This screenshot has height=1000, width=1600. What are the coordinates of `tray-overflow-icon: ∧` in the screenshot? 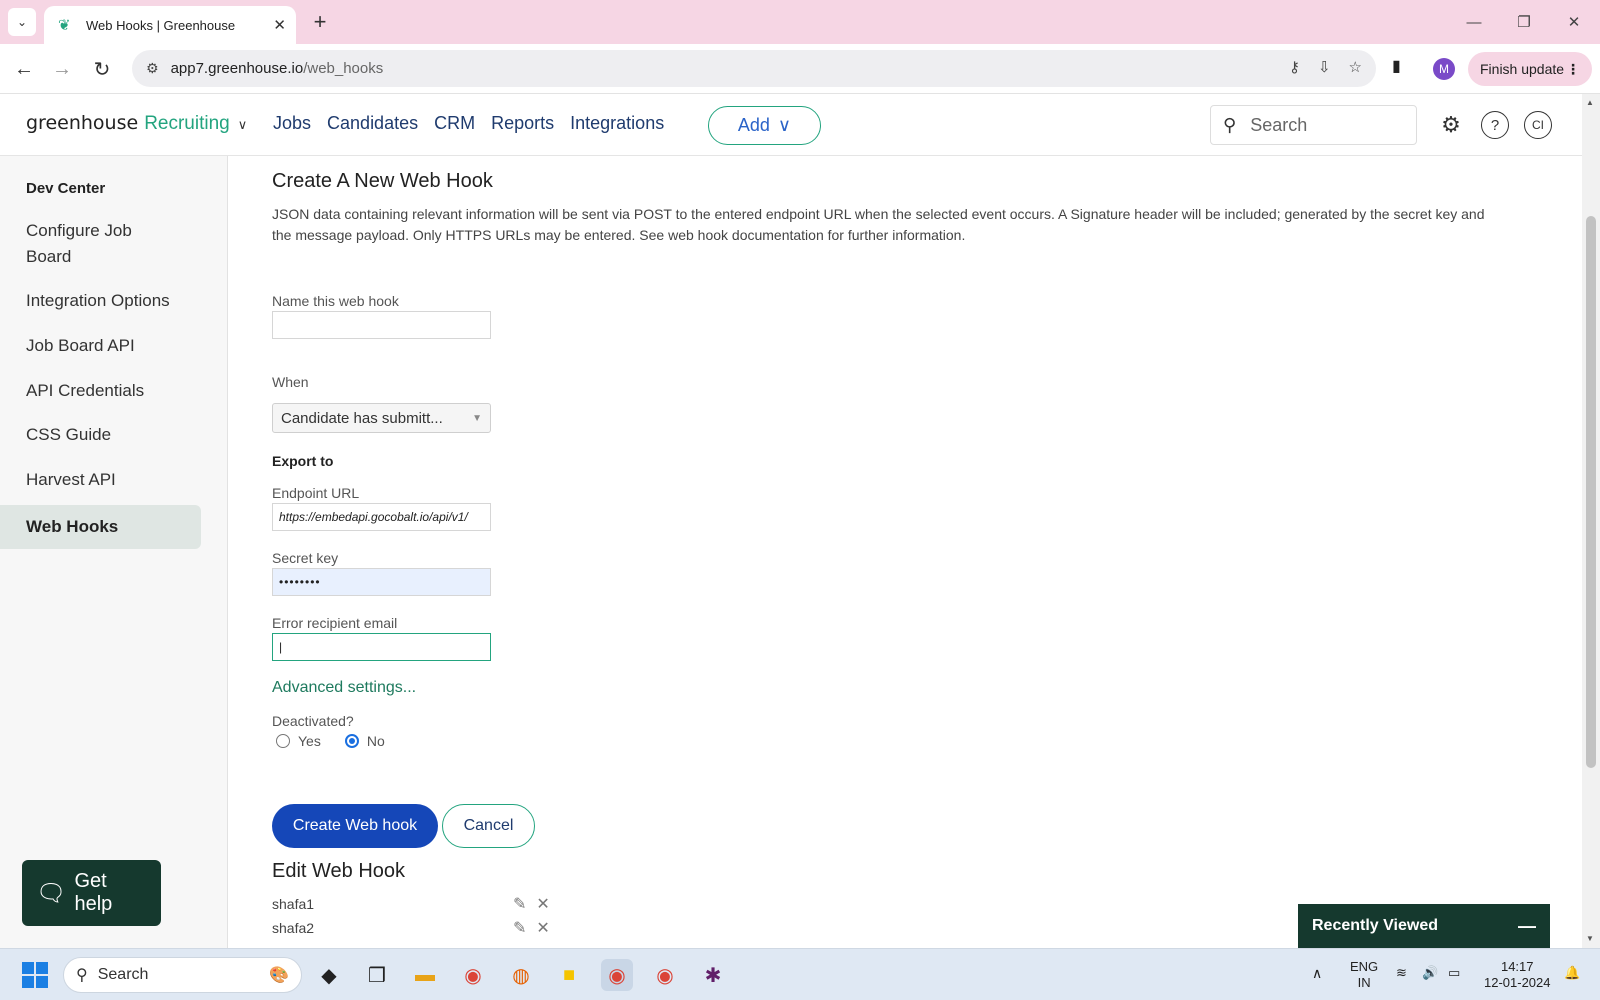 It's located at (1317, 973).